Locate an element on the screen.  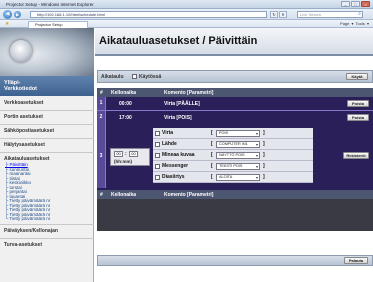
param-row-source: Lähde [ COMPUTER IN1 ] is located at coordinates (233, 144).